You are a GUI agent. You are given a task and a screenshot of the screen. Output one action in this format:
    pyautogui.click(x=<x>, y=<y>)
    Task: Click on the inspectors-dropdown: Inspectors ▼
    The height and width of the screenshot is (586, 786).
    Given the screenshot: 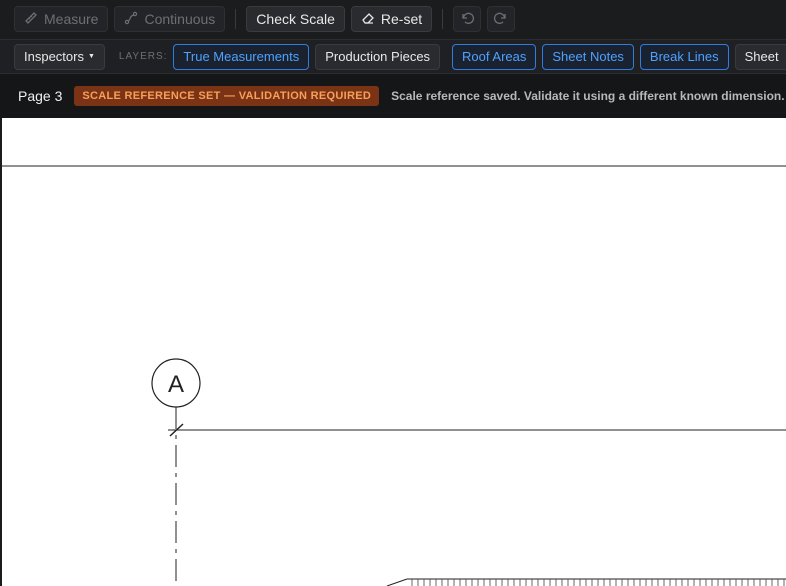 What is the action you would take?
    pyautogui.click(x=59, y=56)
    